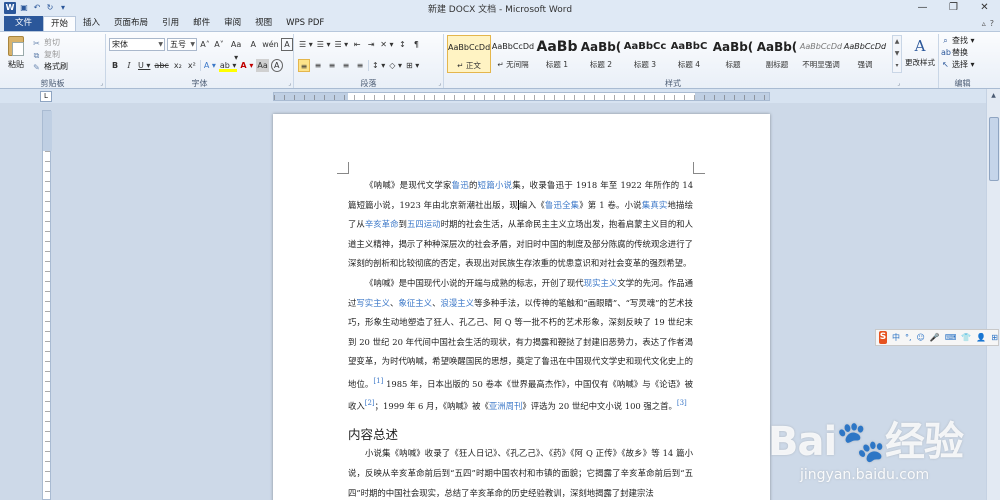 Image resolution: width=1000 pixels, height=500 pixels. Describe the element at coordinates (957, 41) in the screenshot. I see `find-button: ⌕ 查找 ▾` at that location.